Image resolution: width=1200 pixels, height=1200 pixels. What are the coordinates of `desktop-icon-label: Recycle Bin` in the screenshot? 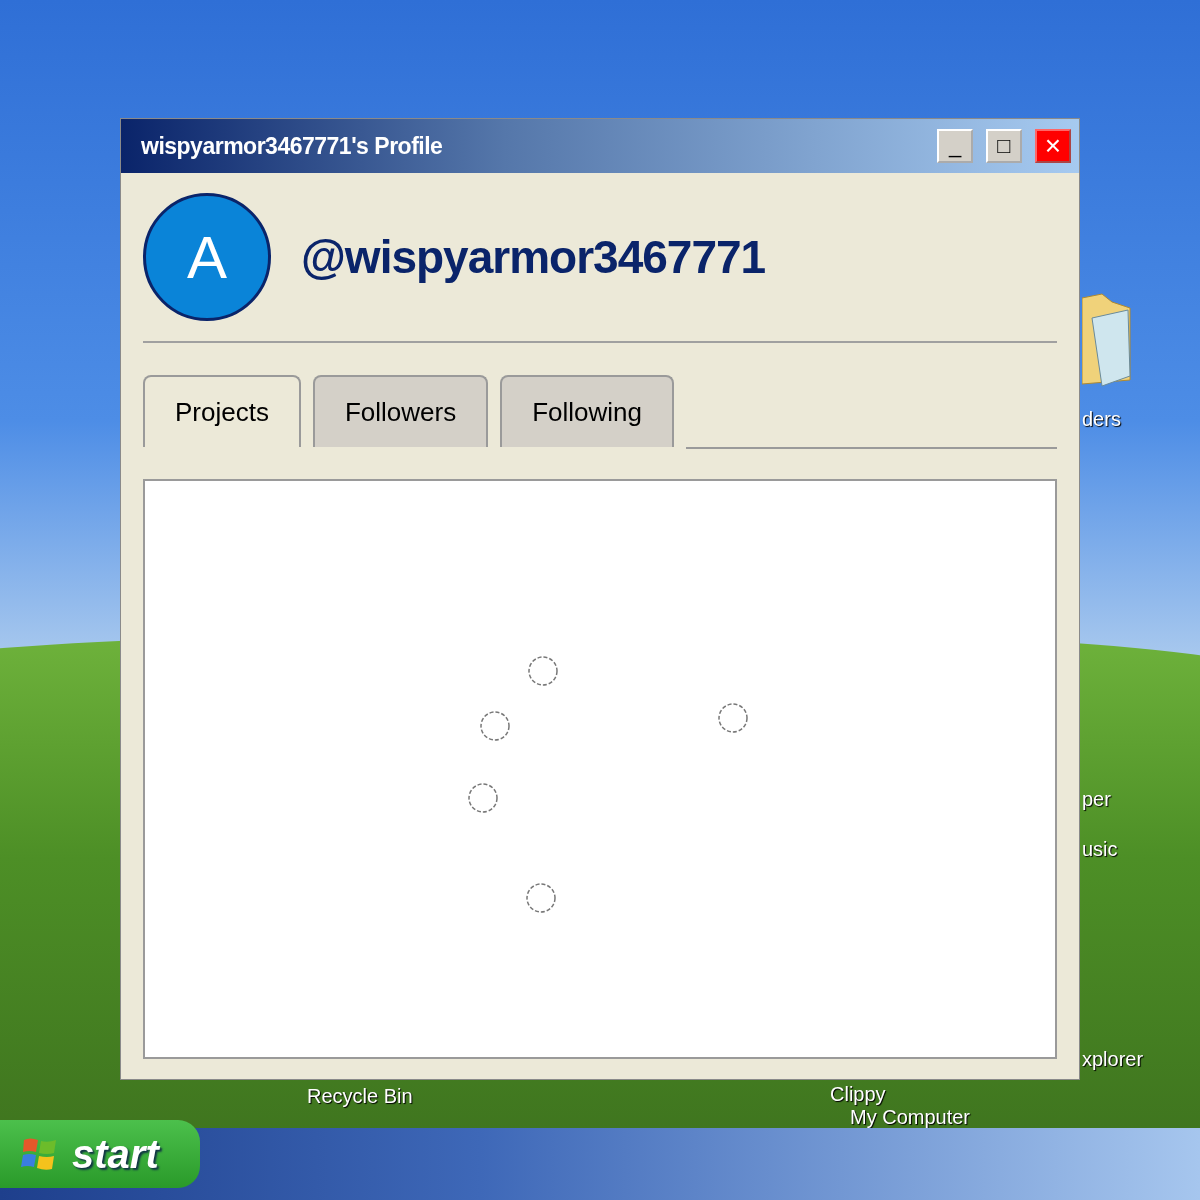 It's located at (360, 1096).